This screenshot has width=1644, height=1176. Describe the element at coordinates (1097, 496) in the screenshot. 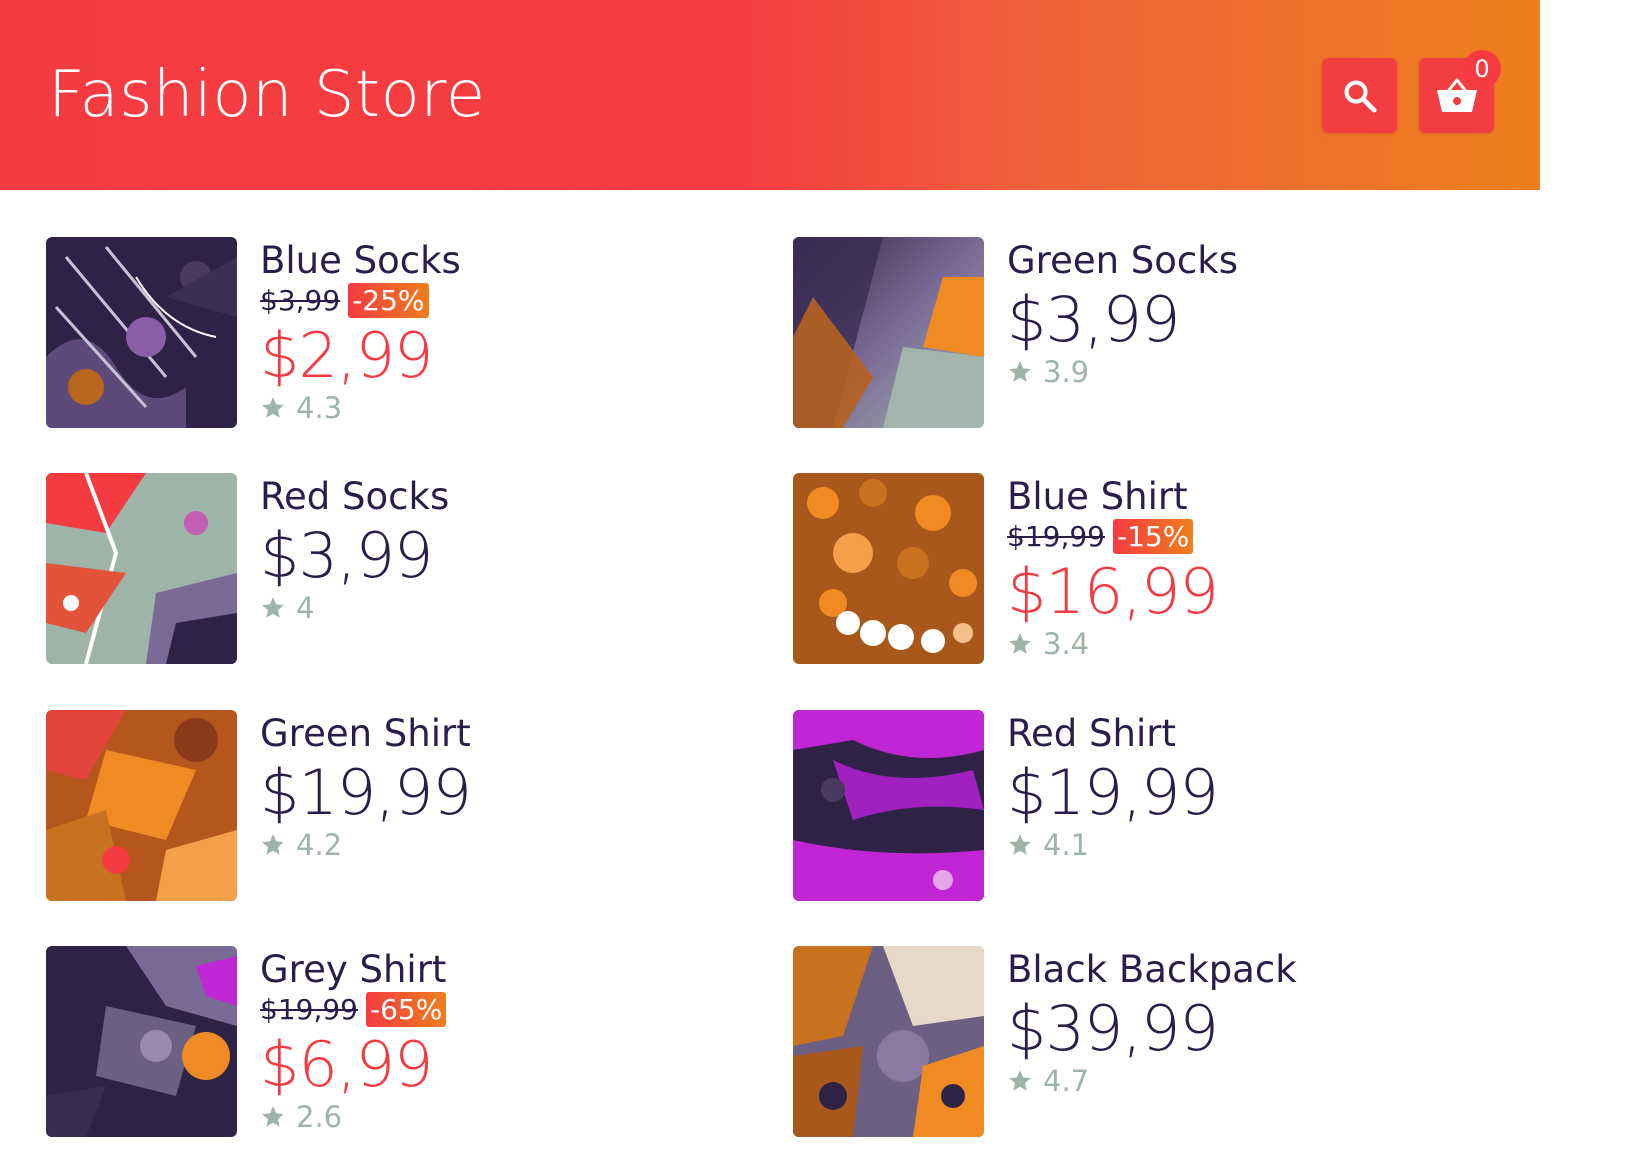

I see `product-name: Blue Shirt` at that location.